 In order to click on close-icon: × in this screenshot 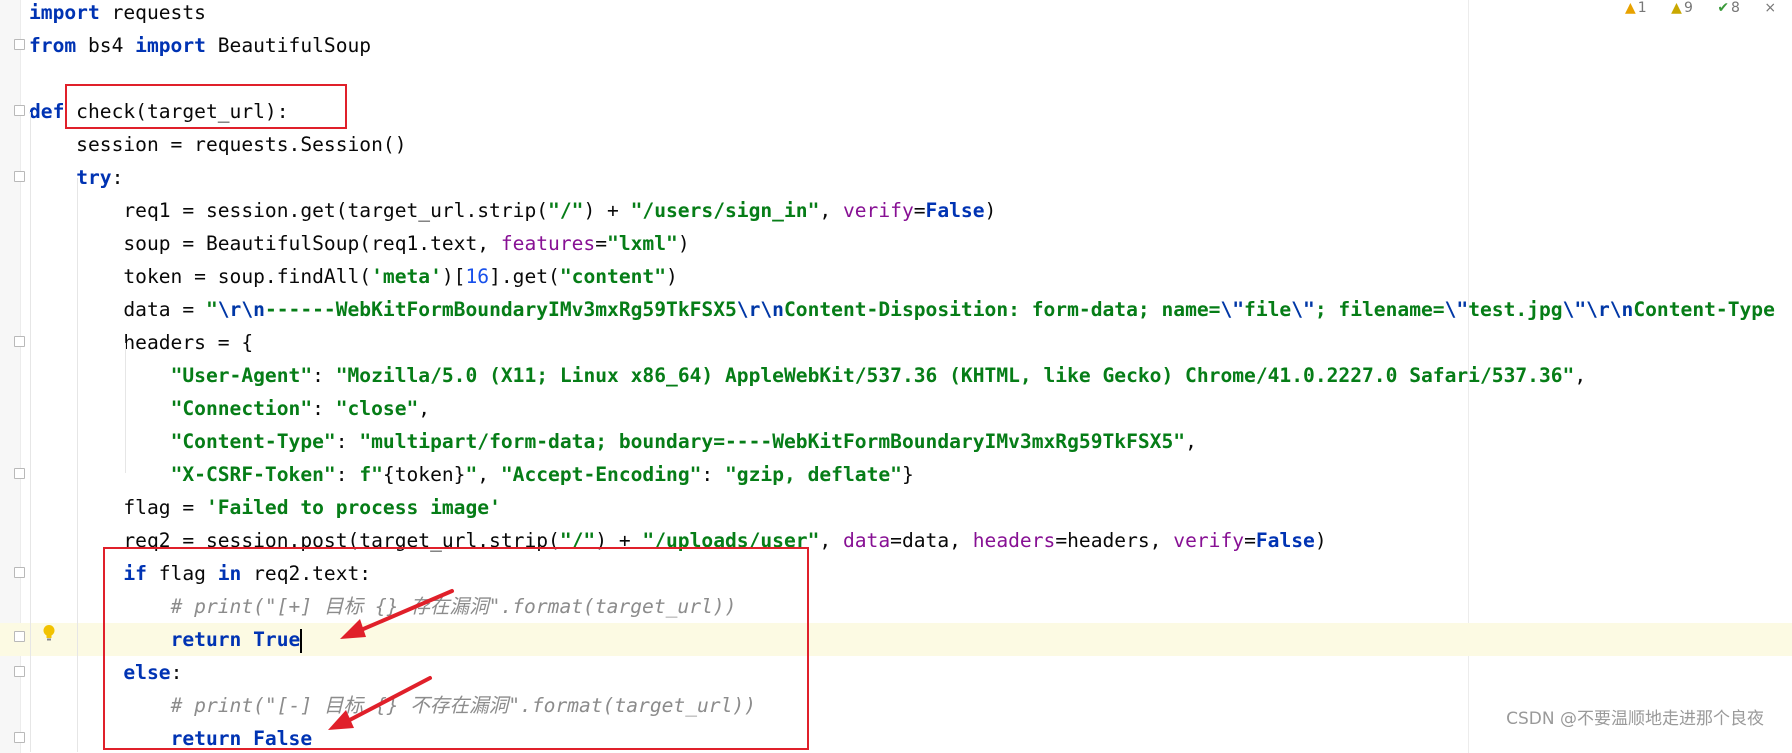, I will do `click(1770, 8)`.